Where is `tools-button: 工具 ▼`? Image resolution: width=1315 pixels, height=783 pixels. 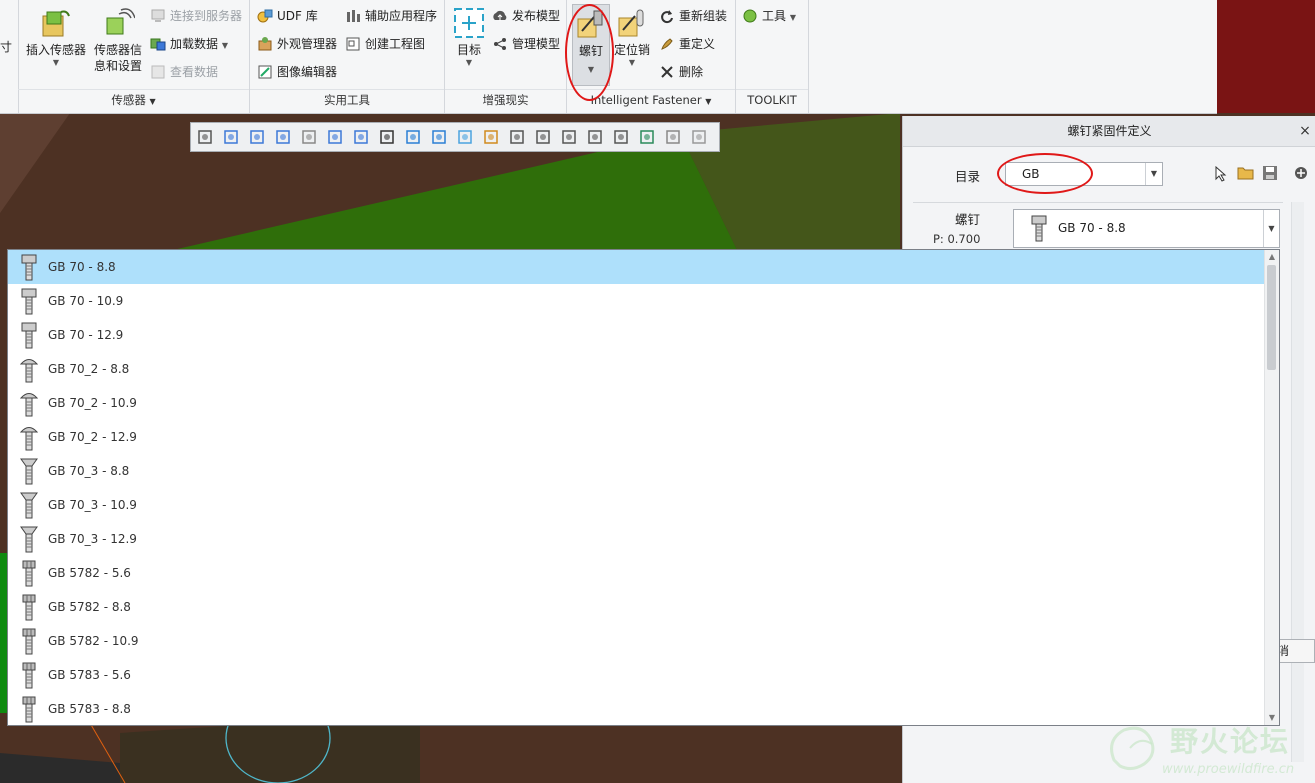 tools-button: 工具 ▼ is located at coordinates (769, 16).